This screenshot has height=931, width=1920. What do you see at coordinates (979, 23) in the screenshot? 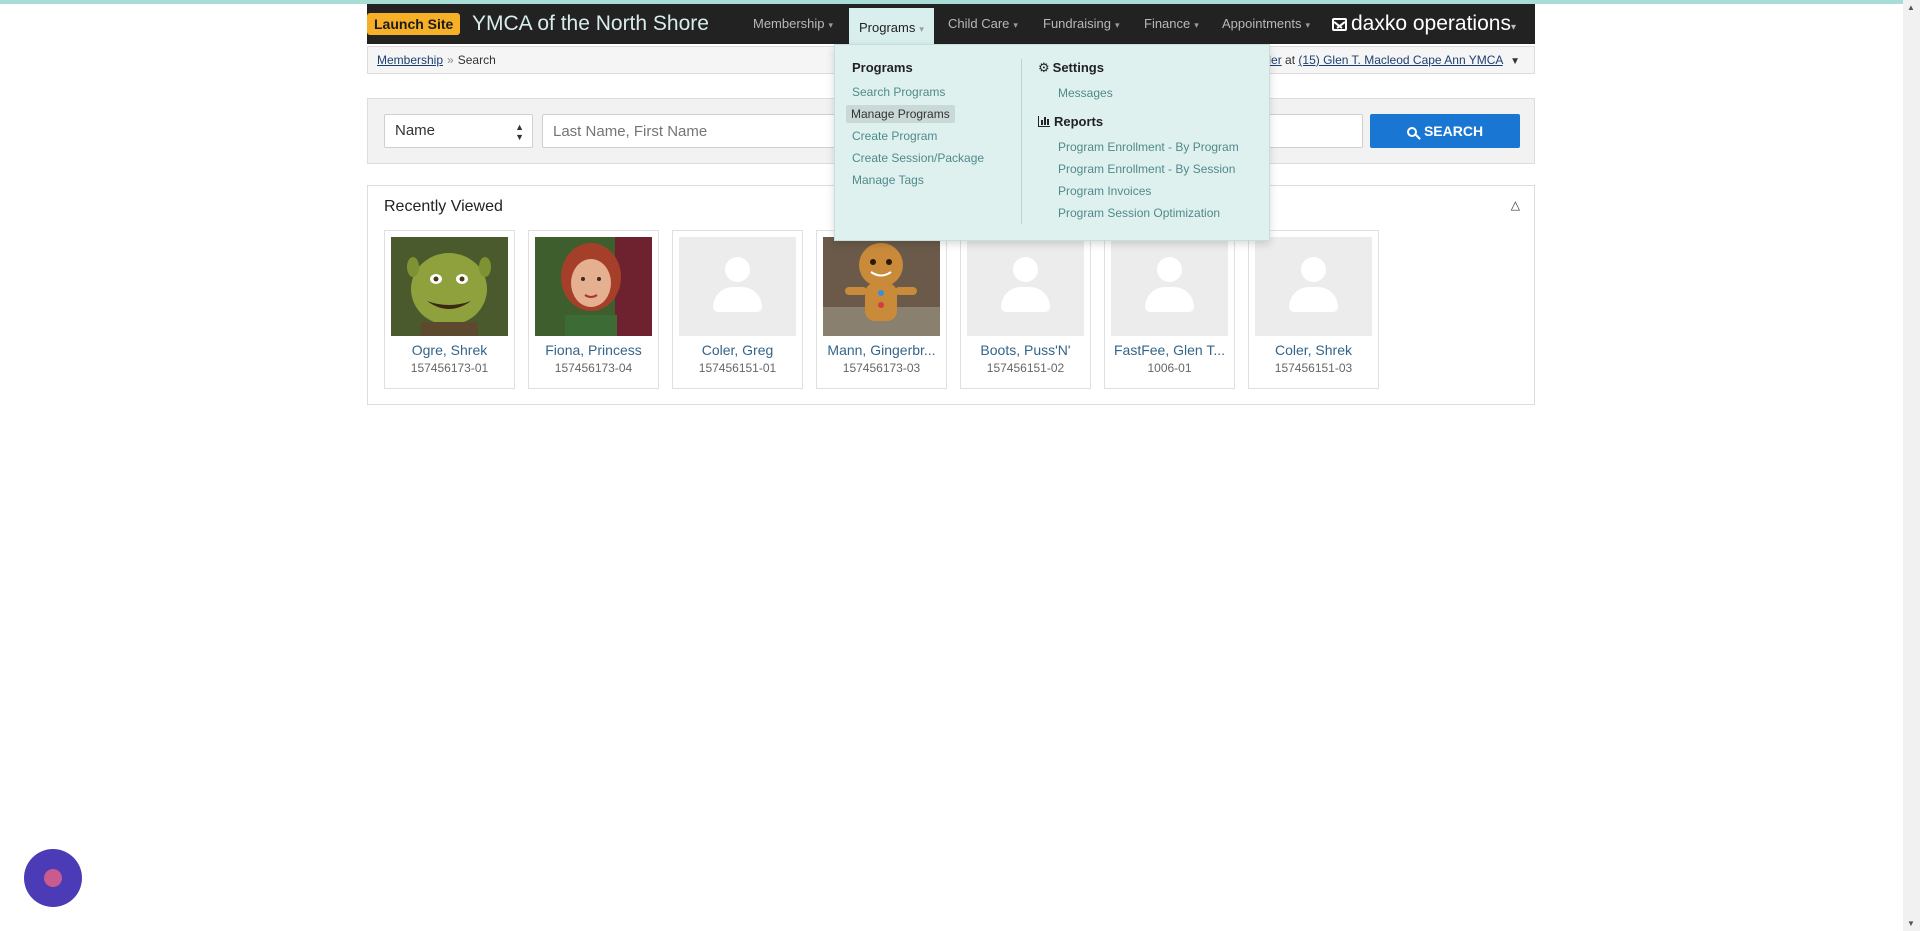
I see `nav-child-care-label: Child Care` at bounding box center [979, 23].